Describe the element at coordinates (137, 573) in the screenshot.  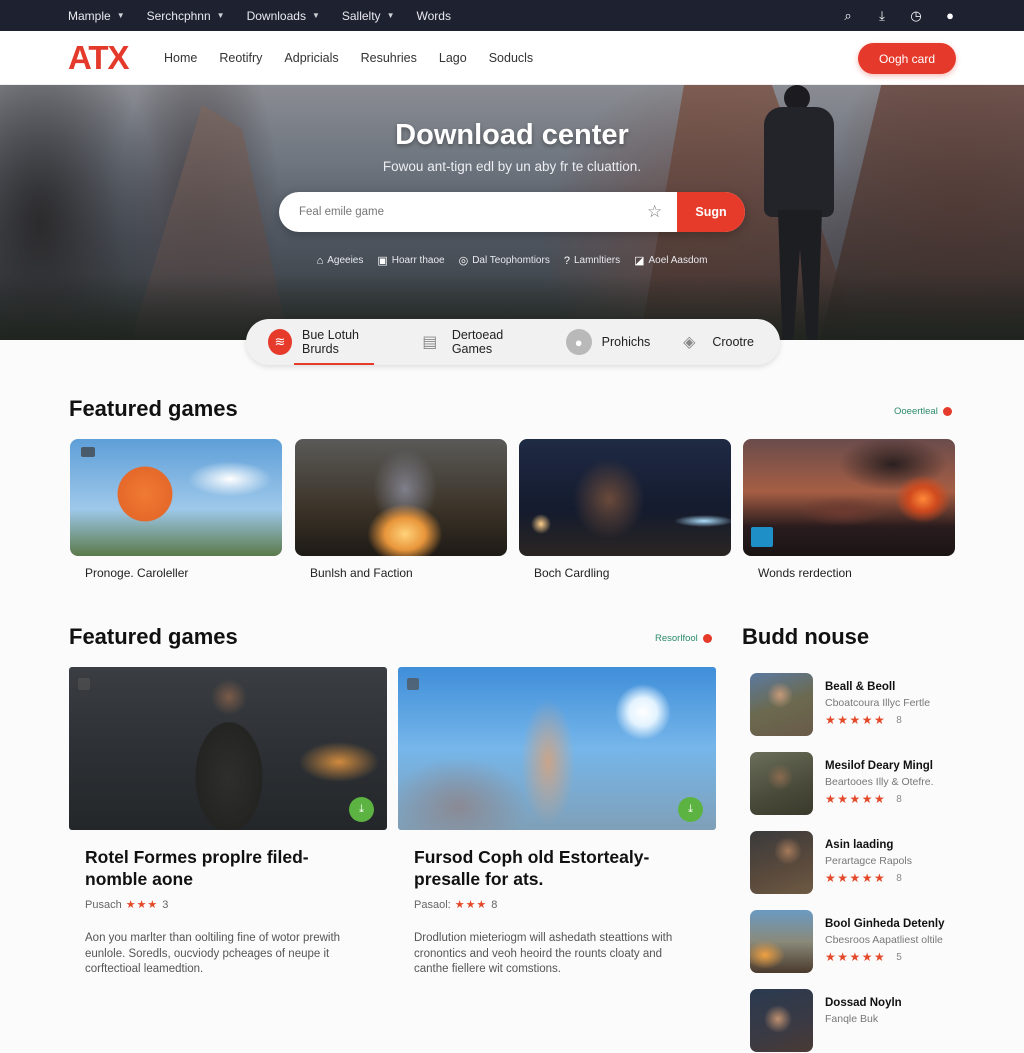
I see `game-title: Pronoge. Caroleller` at that location.